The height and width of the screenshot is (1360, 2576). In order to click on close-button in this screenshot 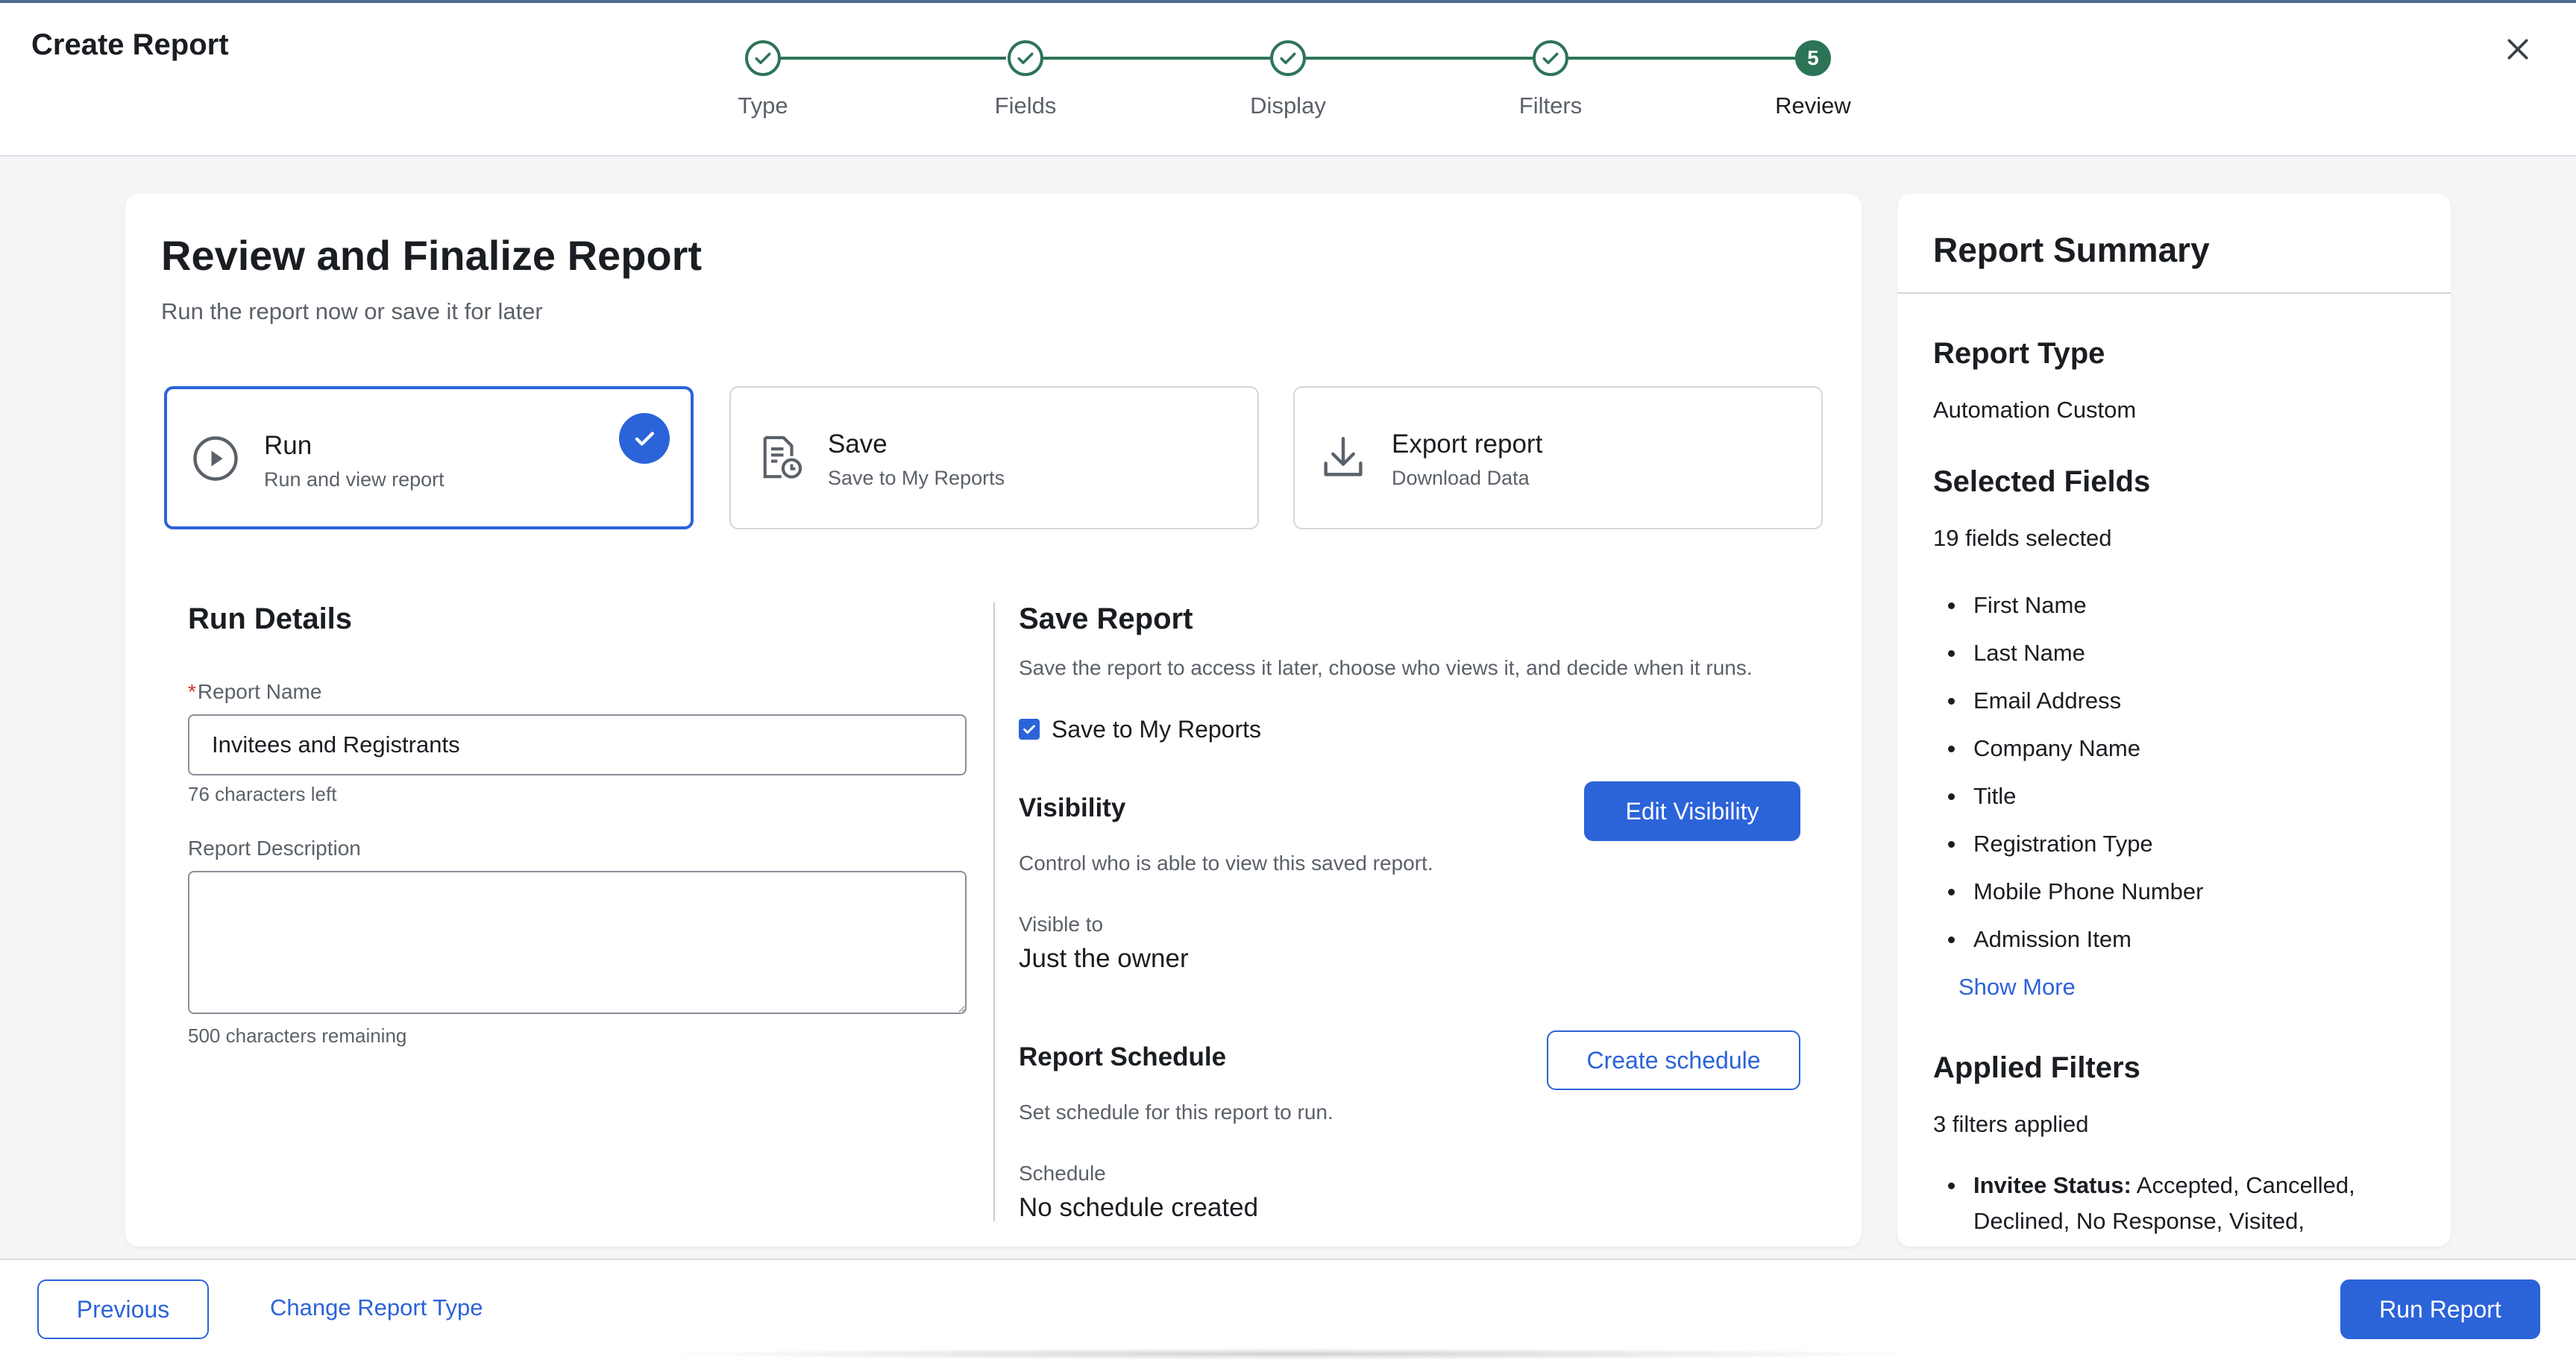, I will do `click(2518, 49)`.